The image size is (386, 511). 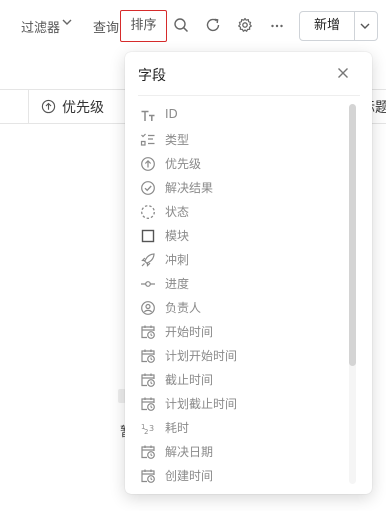 What do you see at coordinates (189, 188) in the screenshot?
I see `field-label: 解决结果` at bounding box center [189, 188].